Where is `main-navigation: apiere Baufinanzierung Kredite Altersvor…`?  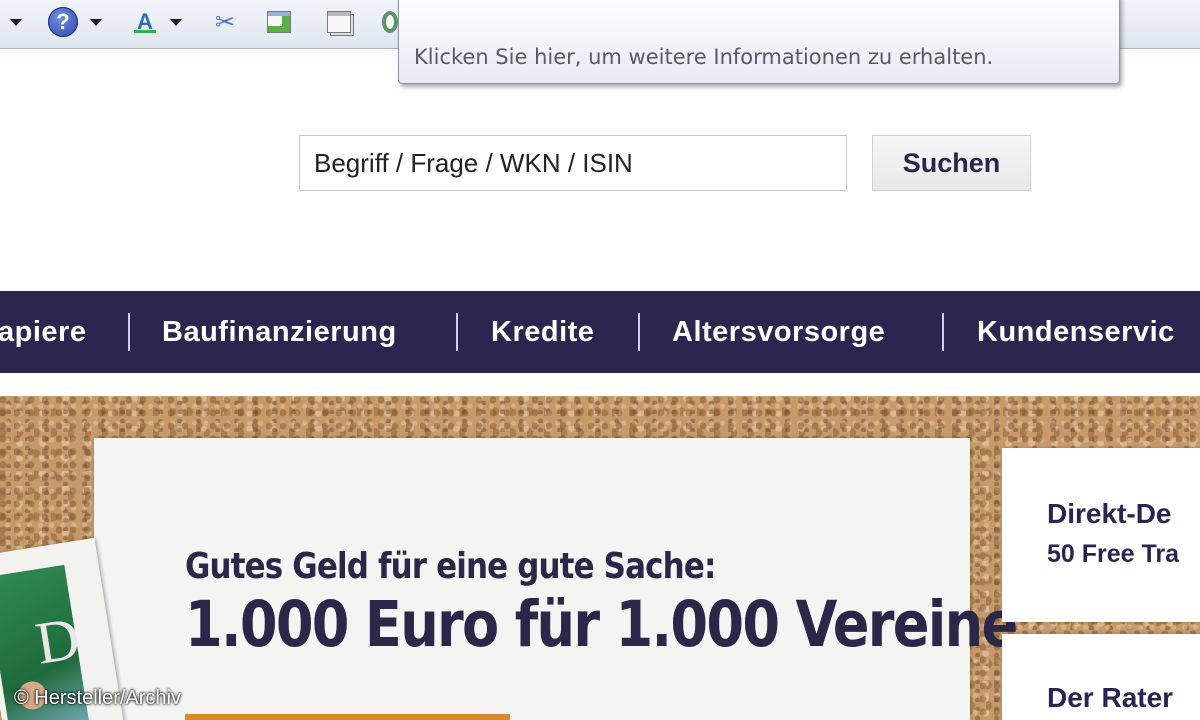
main-navigation: apiere Baufinanzierung Kredite Altersvor… is located at coordinates (600, 332).